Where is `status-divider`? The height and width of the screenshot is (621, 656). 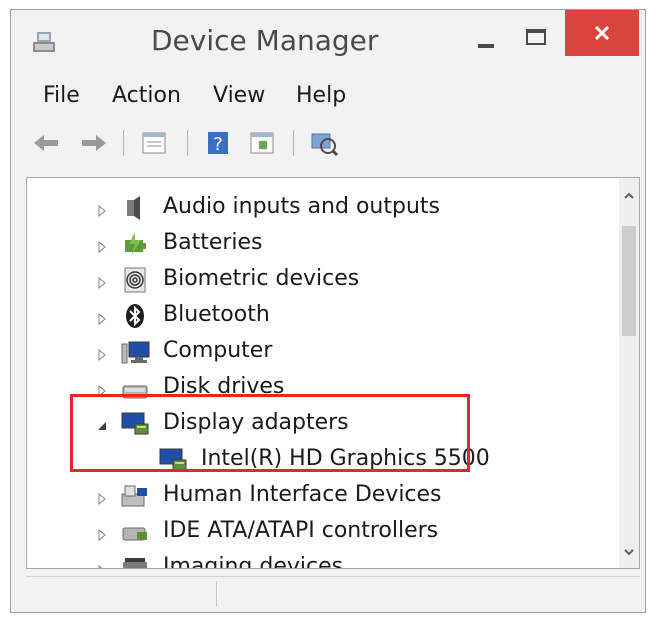 status-divider is located at coordinates (216, 594).